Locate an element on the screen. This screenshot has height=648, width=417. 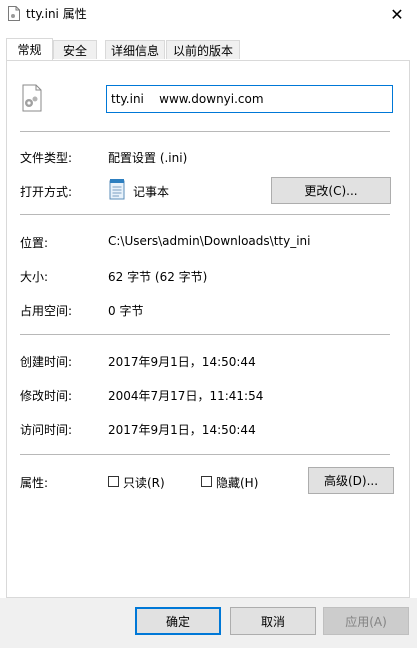
readonly-label: 只读(R) is located at coordinates (144, 482).